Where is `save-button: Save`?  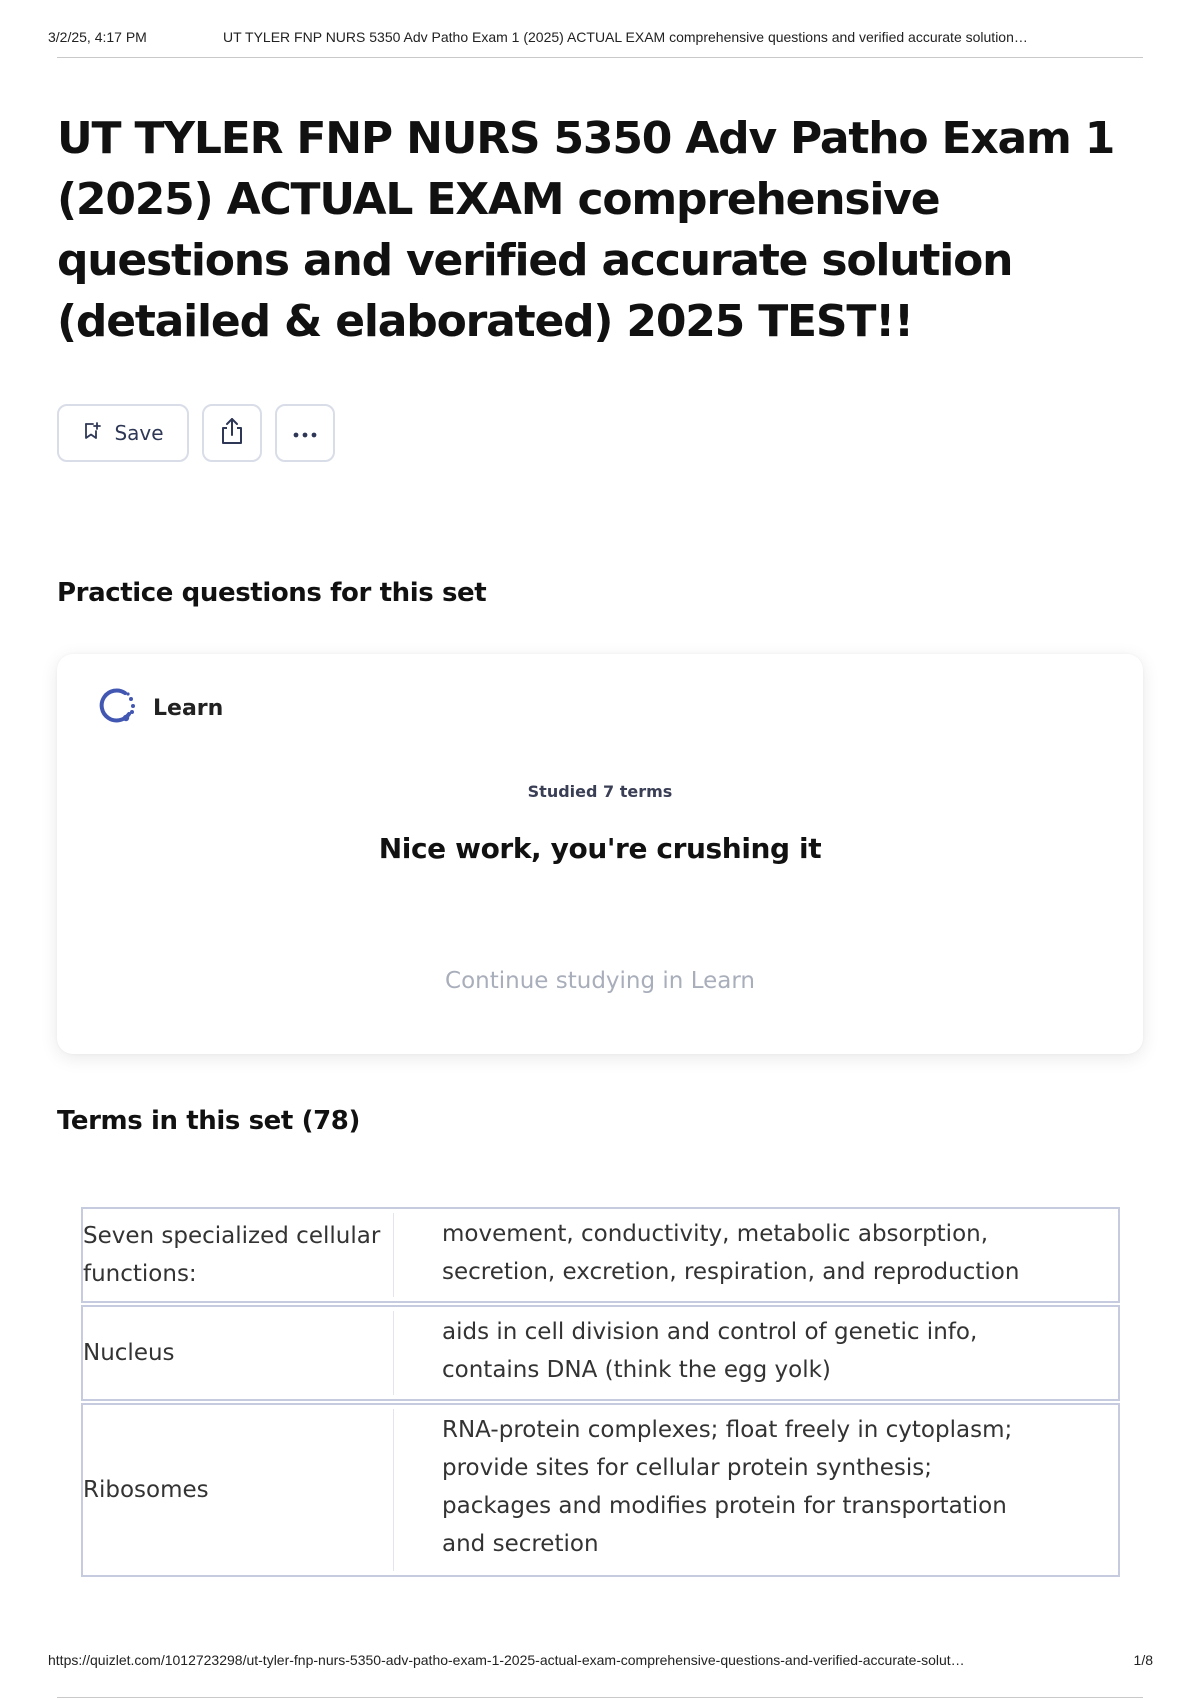 save-button: Save is located at coordinates (123, 433).